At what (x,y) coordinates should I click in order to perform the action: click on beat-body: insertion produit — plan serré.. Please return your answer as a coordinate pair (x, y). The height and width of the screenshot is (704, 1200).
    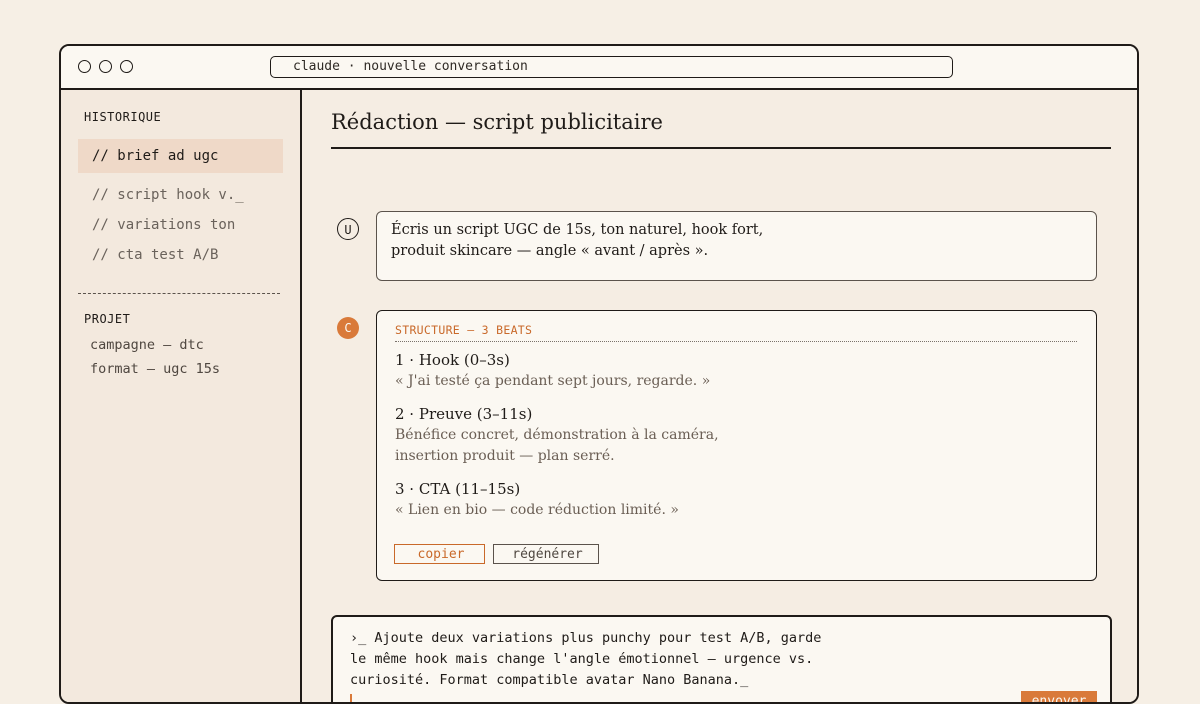
    Looking at the image, I should click on (505, 456).